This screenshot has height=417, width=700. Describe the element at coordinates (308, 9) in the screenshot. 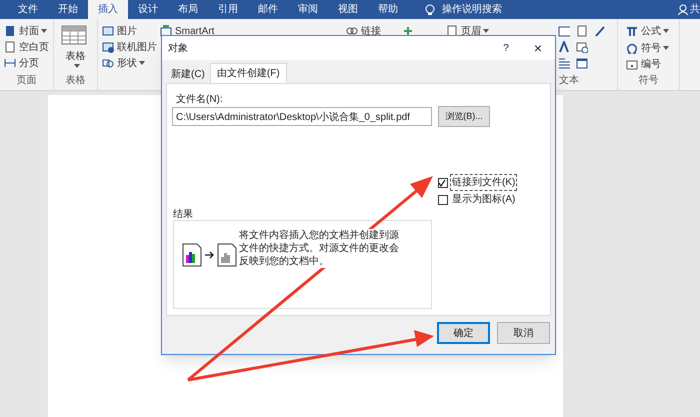

I see `menu-tab: 审阅` at that location.